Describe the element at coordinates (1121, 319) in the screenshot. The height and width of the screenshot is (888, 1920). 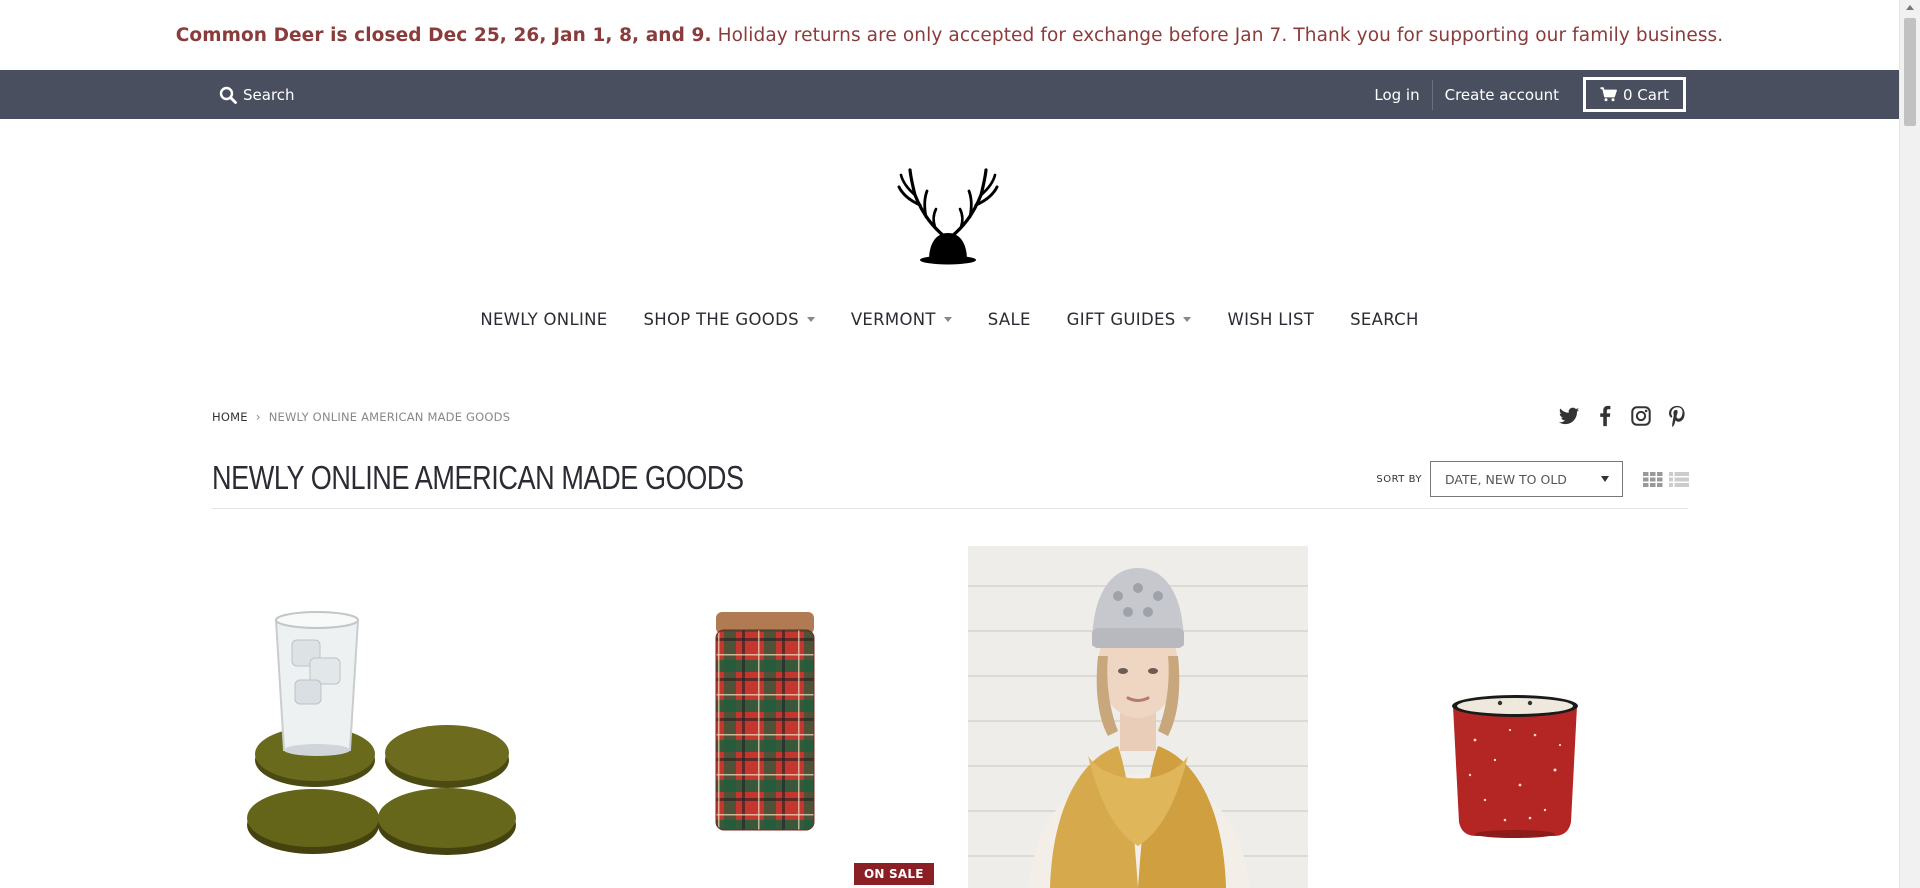
I see `nav-gift-guides-label: GIFT GUIDES` at that location.